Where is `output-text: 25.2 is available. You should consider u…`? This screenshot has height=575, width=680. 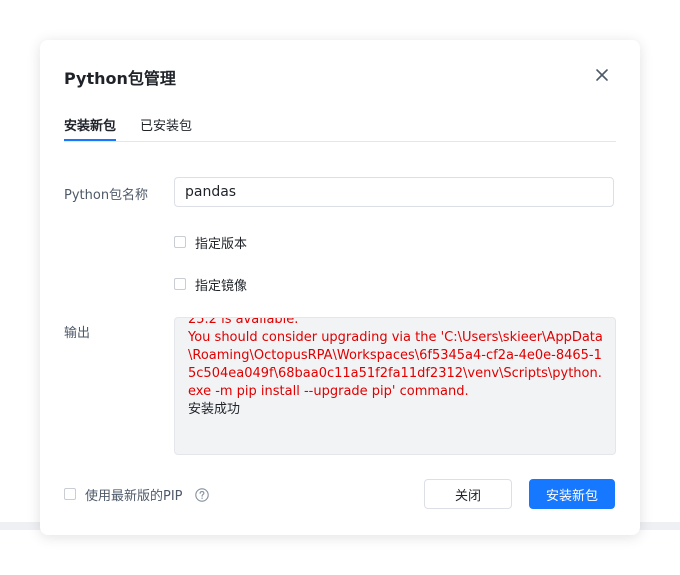
output-text: 25.2 is available. You should consider u… is located at coordinates (396, 368).